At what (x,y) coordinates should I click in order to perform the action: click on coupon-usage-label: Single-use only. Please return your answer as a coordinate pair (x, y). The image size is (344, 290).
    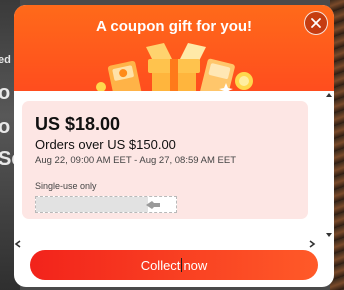
    Looking at the image, I should click on (66, 186).